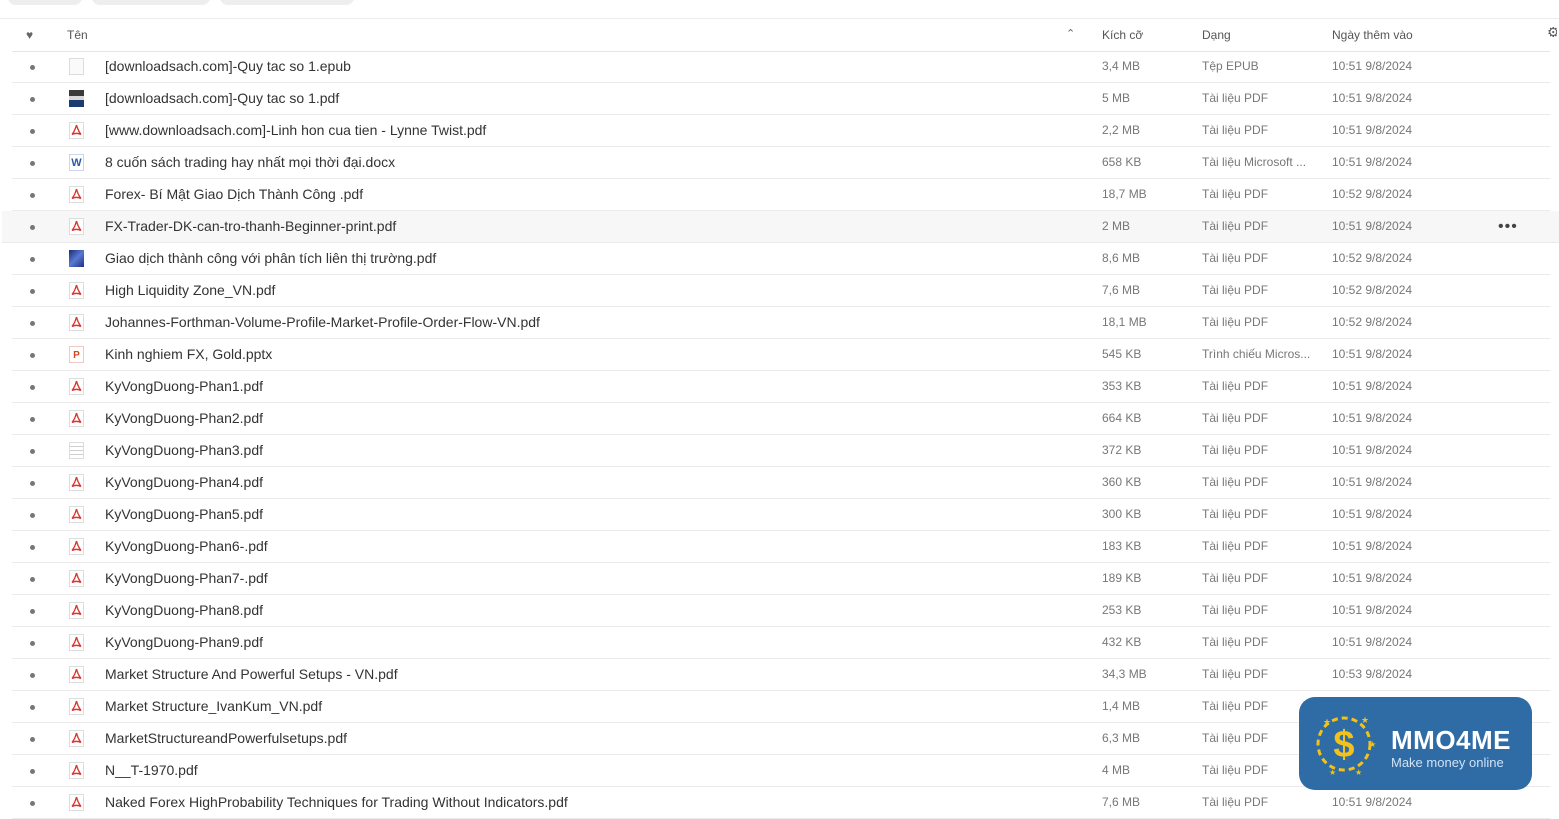  Describe the element at coordinates (1070, 33) in the screenshot. I see `chevron-up-icon: ⌃` at that location.